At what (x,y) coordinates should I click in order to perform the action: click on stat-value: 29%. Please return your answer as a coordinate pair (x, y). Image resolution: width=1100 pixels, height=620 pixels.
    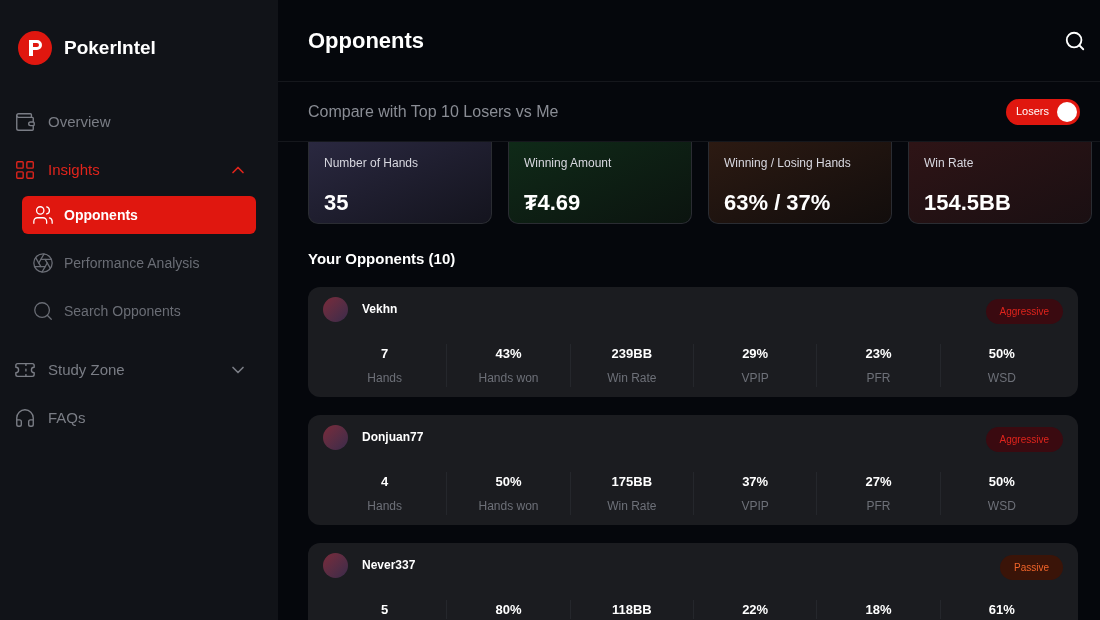
    Looking at the image, I should click on (755, 353).